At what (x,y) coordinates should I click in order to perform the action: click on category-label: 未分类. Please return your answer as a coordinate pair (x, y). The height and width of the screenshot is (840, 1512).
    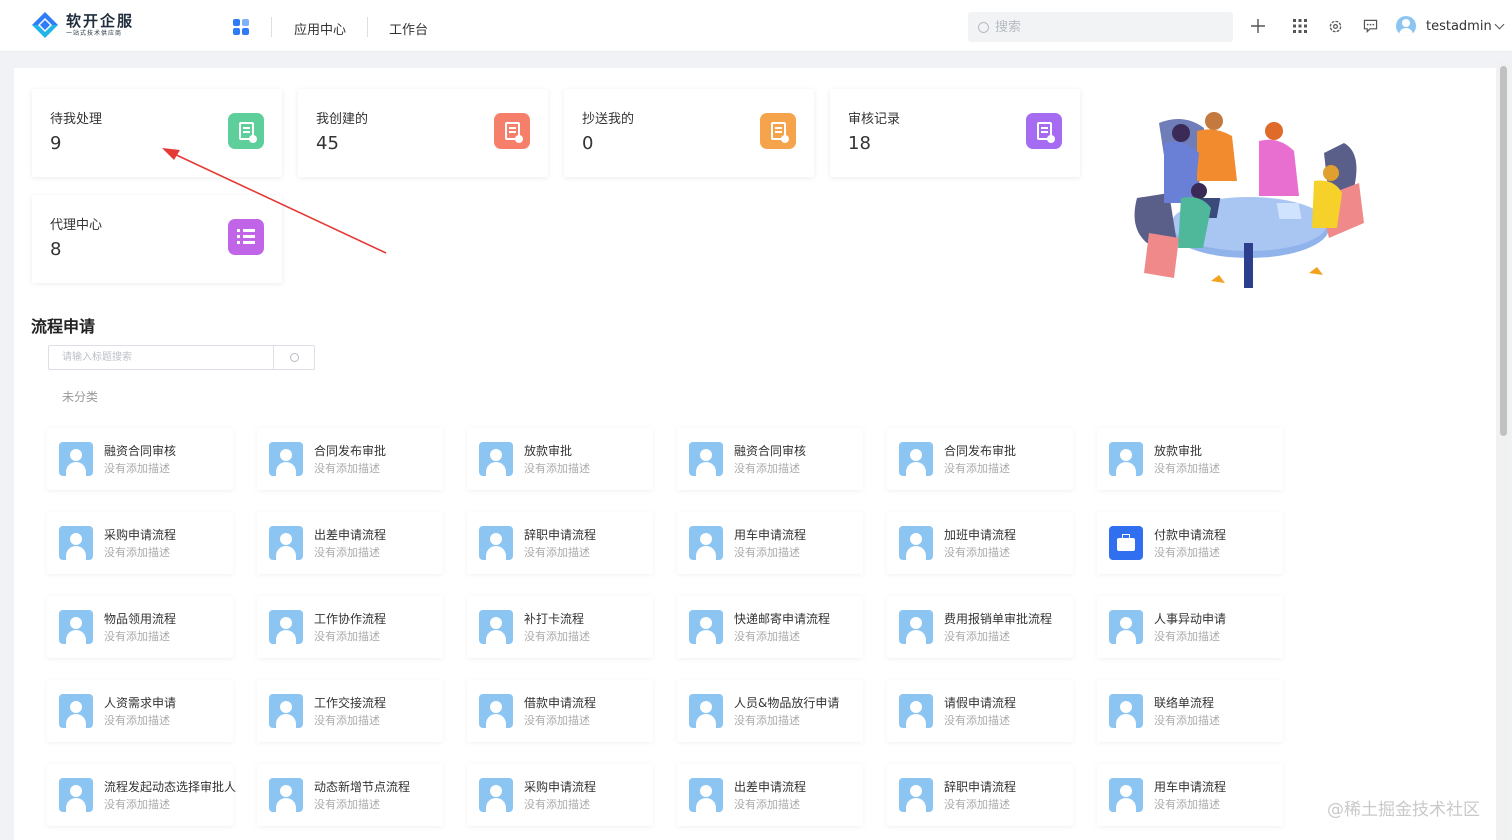
    Looking at the image, I should click on (80, 397).